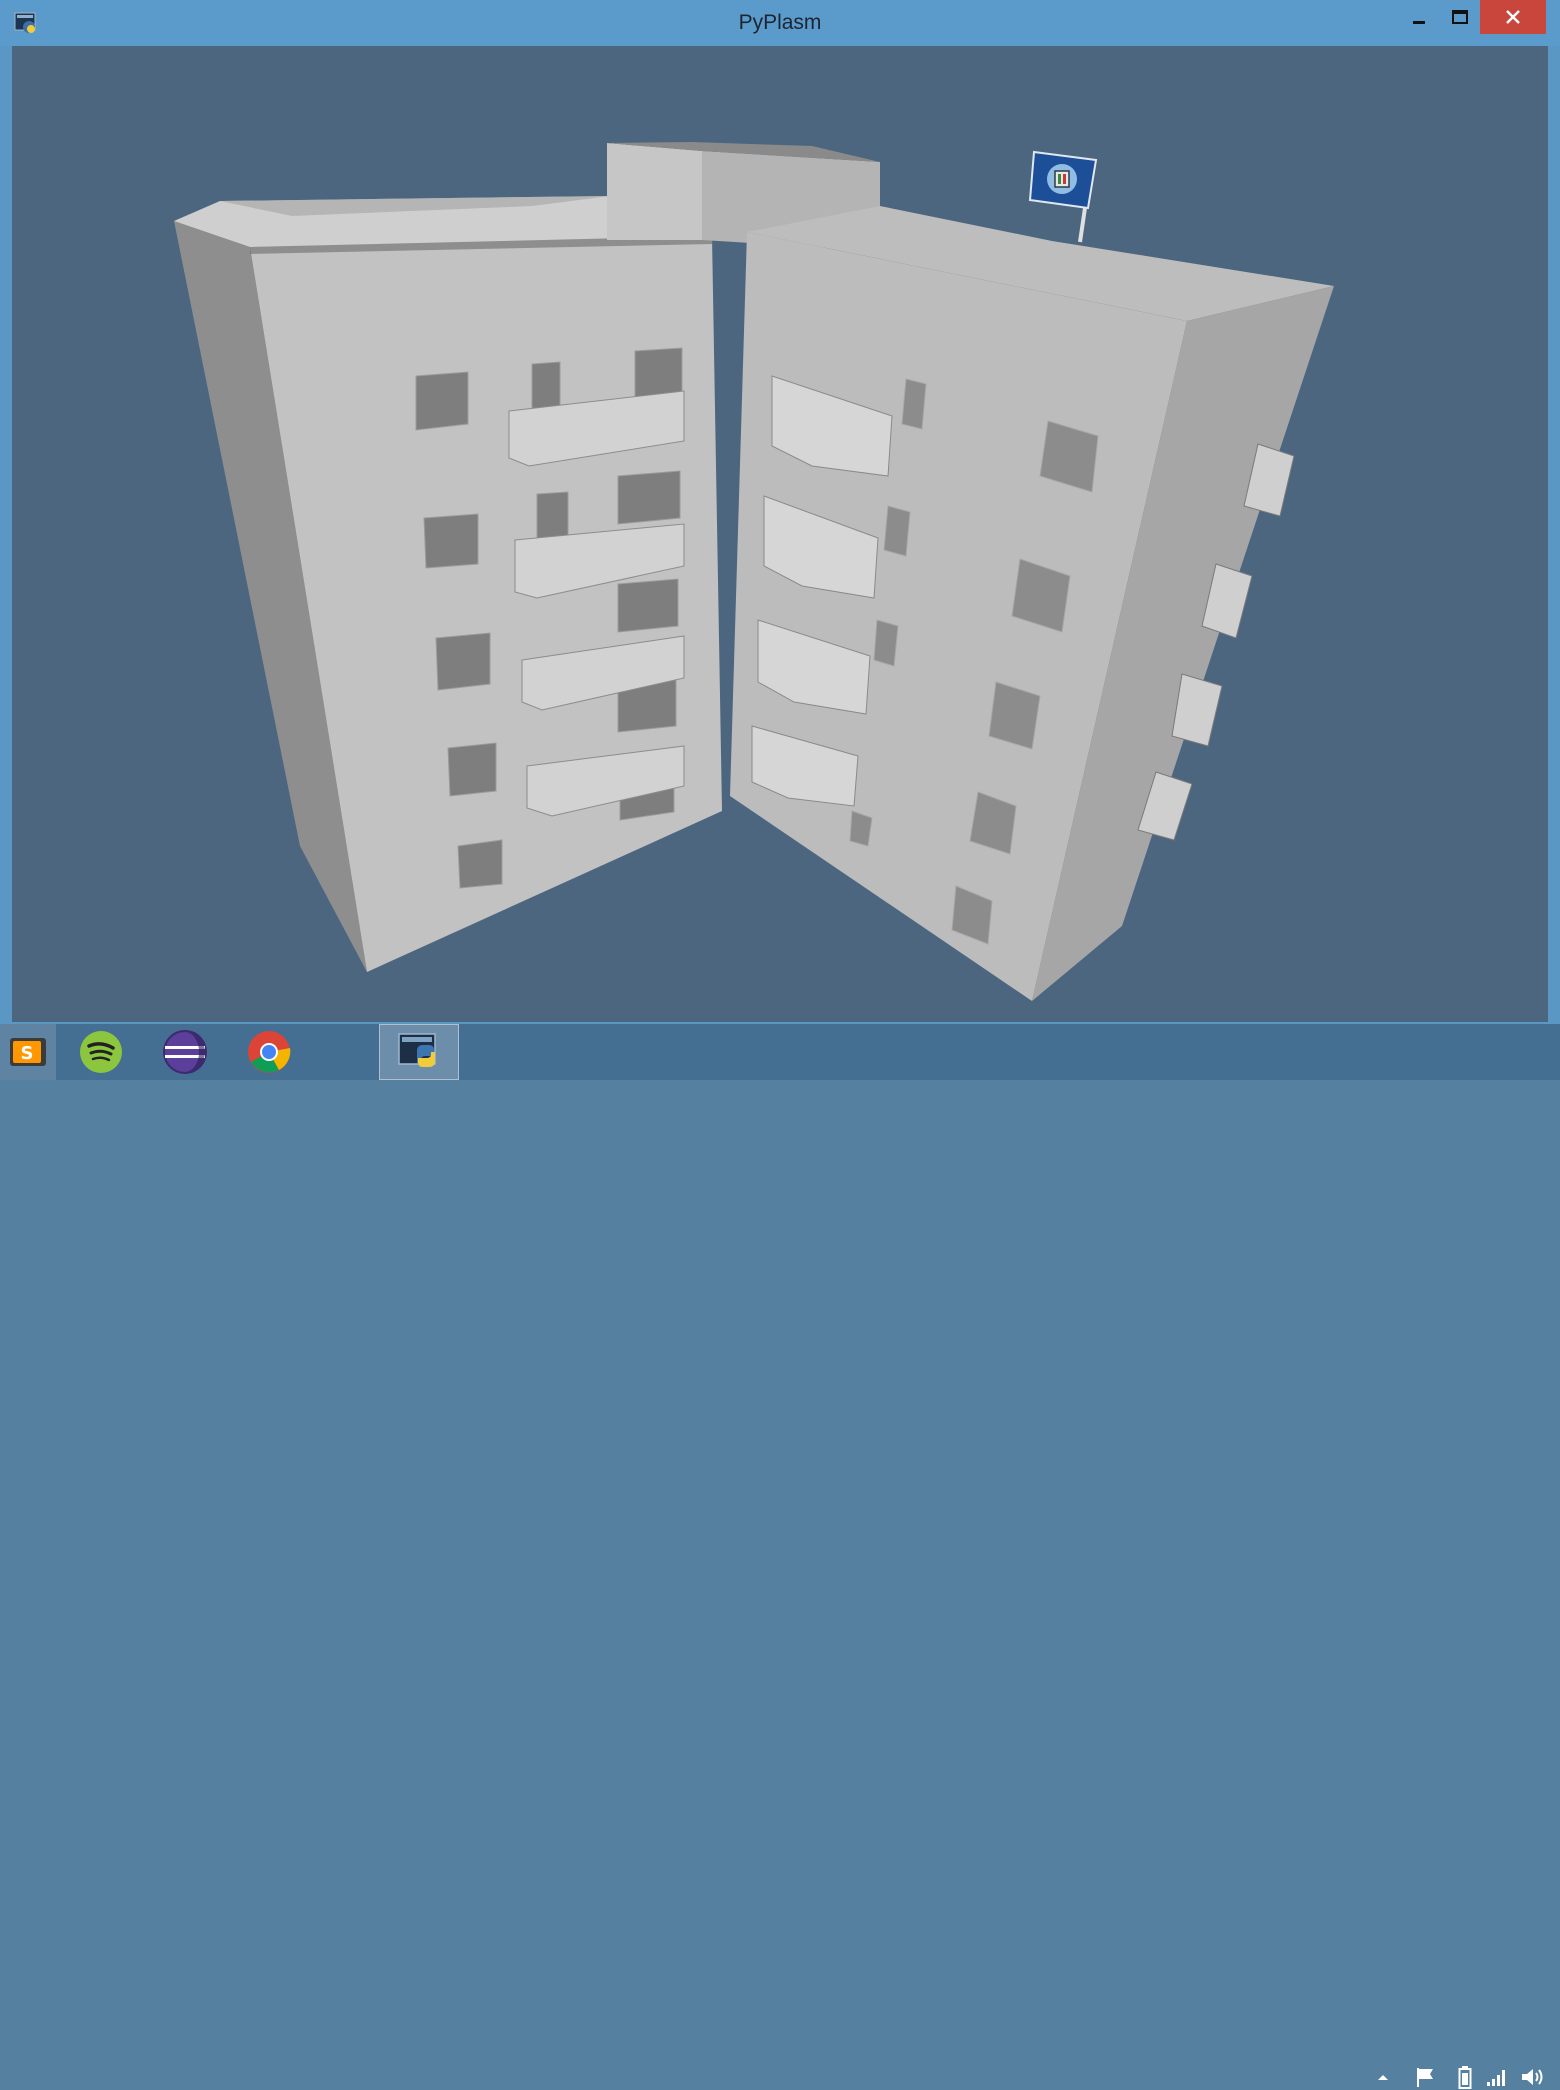 Image resolution: width=1560 pixels, height=2090 pixels. I want to click on maximize-icon, so click(1460, 17).